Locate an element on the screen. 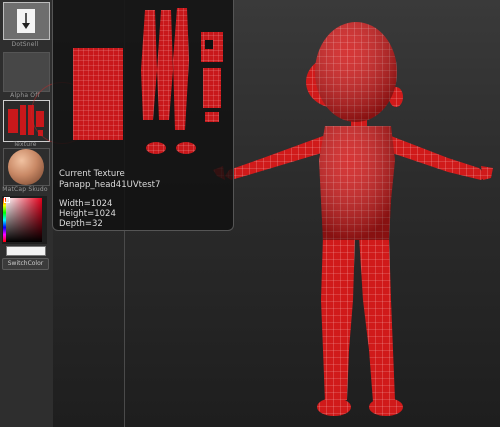 The width and height of the screenshot is (500, 427). switch-color-button: SwitchColor is located at coordinates (25, 264).